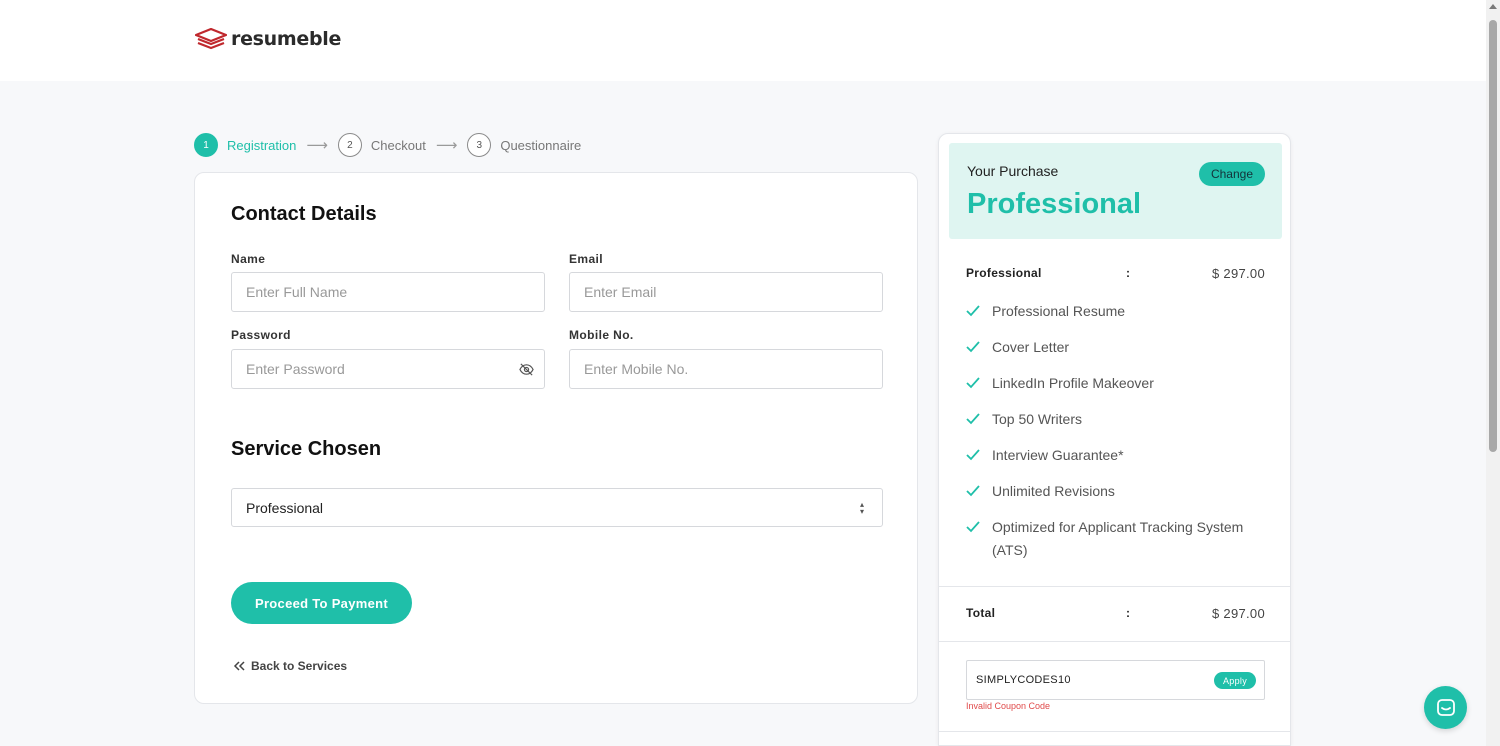  I want to click on name-input: Enter Full Name, so click(388, 292).